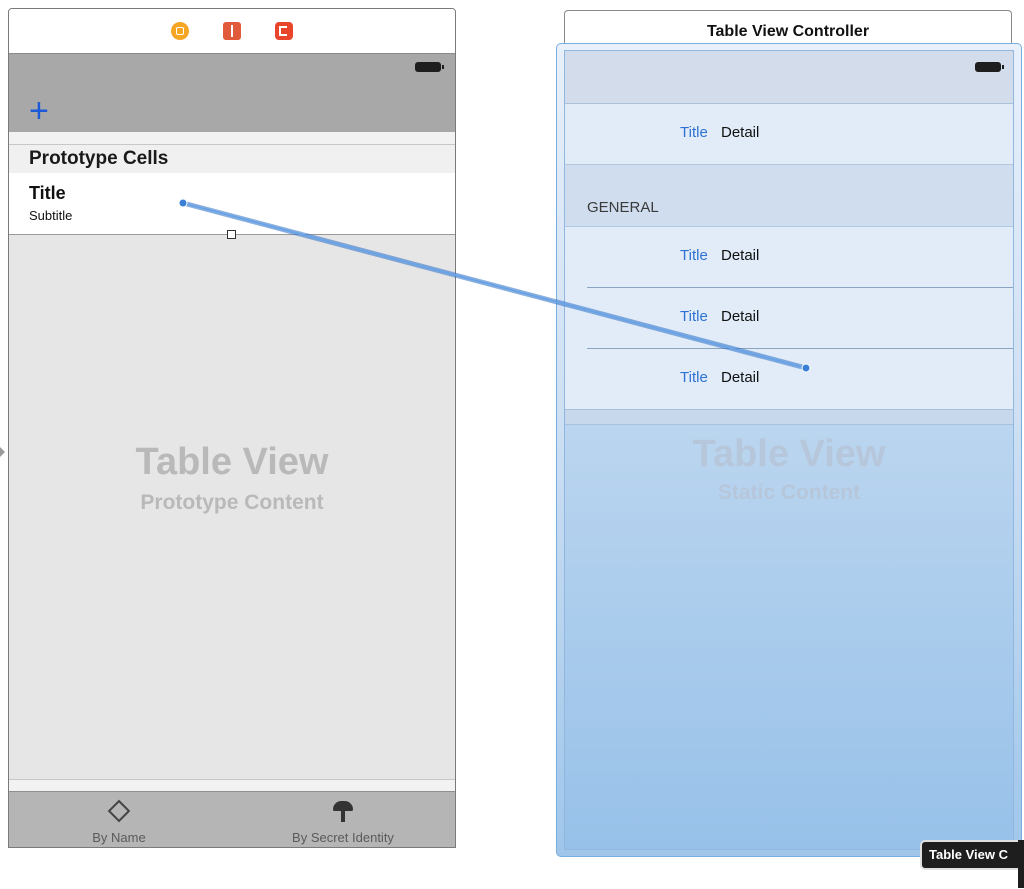 Image resolution: width=1024 pixels, height=889 pixels. What do you see at coordinates (788, 28) in the screenshot?
I see `scene-title: Table View Controller` at bounding box center [788, 28].